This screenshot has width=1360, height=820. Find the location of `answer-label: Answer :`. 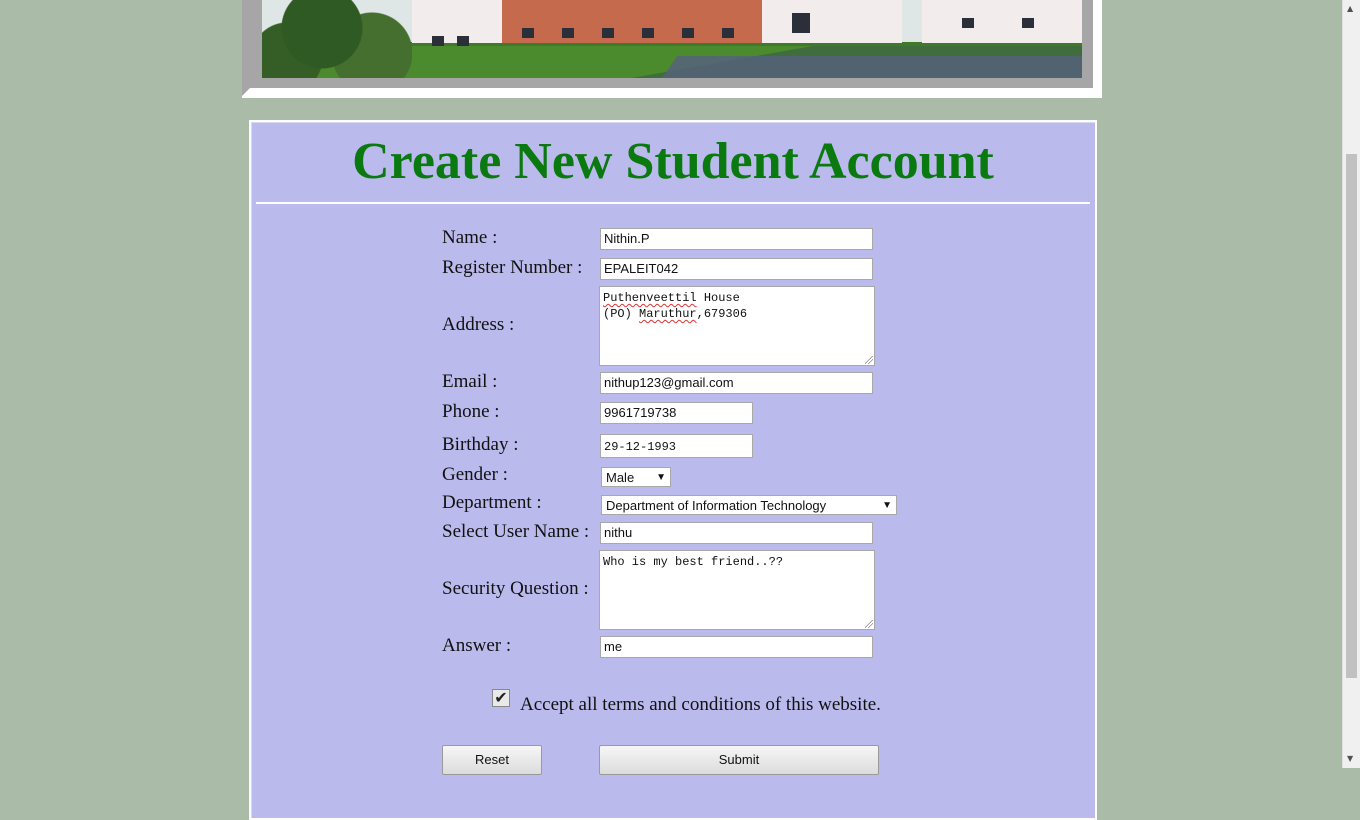

answer-label: Answer : is located at coordinates (477, 645).